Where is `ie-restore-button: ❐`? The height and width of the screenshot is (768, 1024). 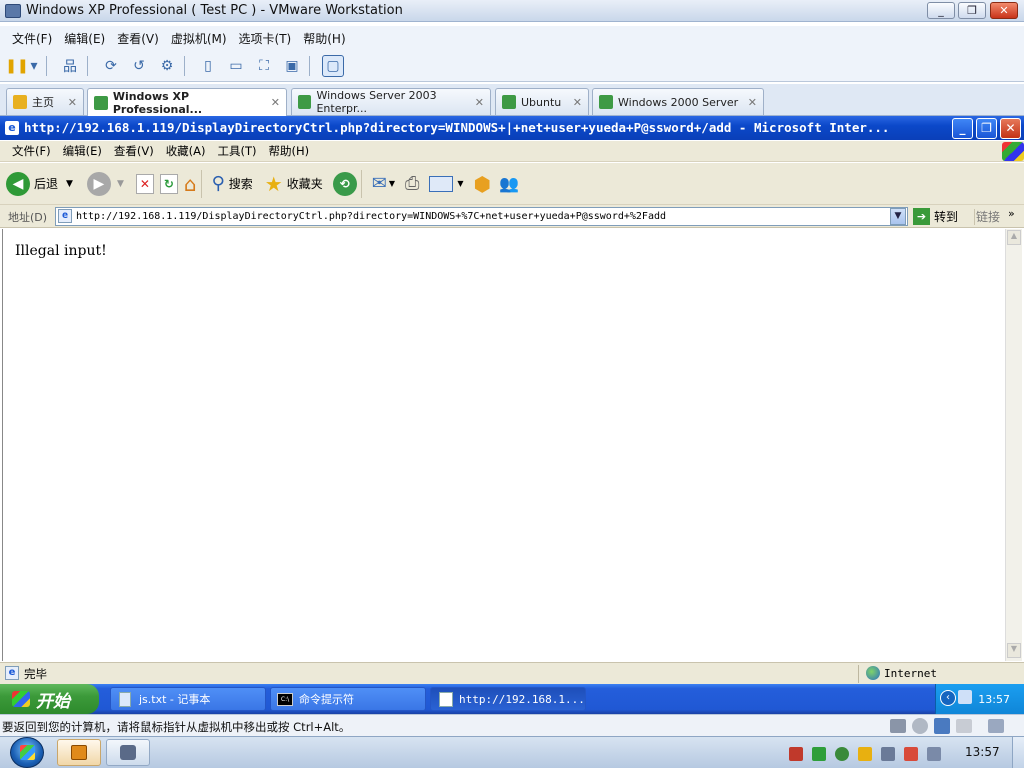
ie-restore-button: ❐ is located at coordinates (986, 128).